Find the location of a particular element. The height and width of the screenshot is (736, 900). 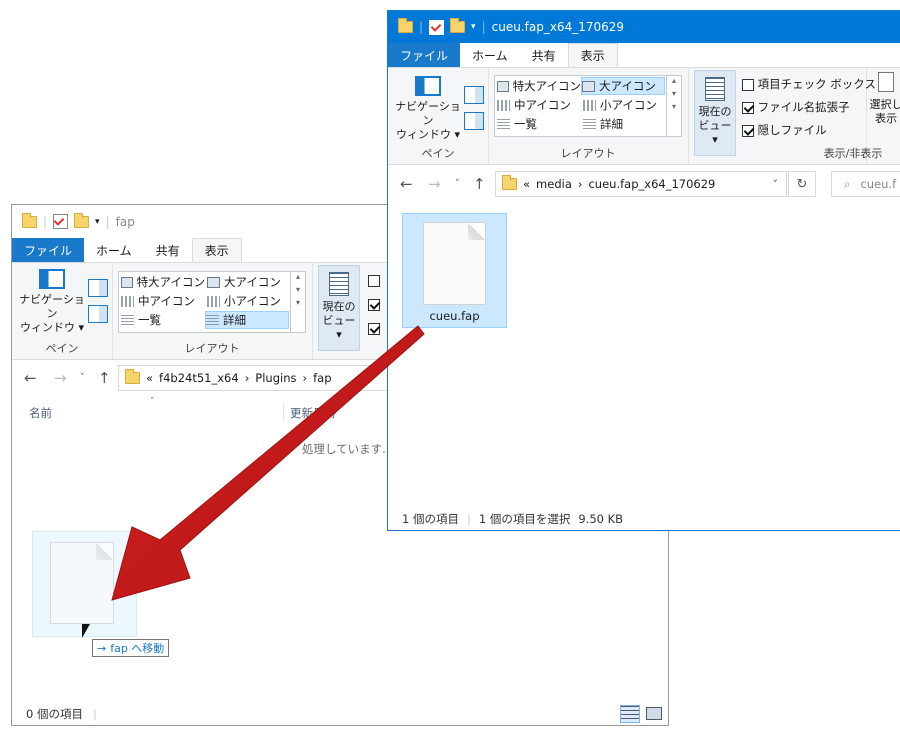

breadcrumb-media: media is located at coordinates (554, 184).